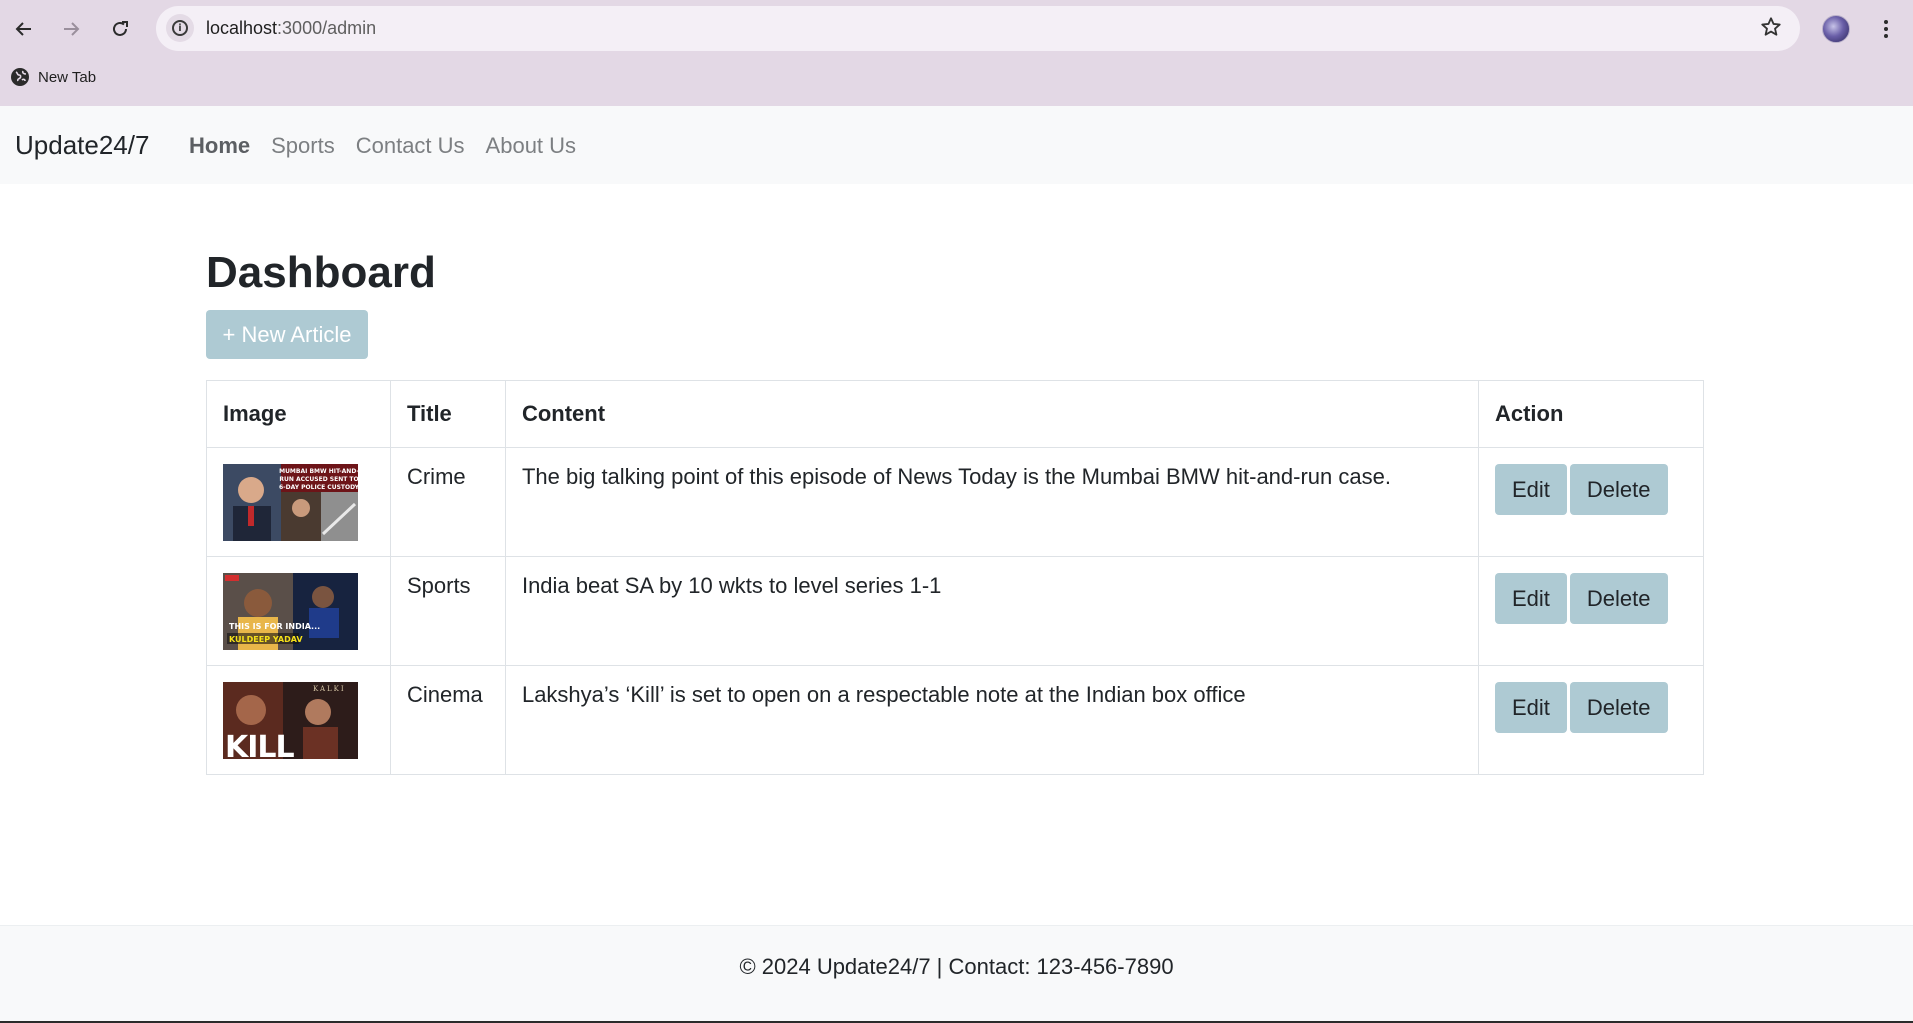  What do you see at coordinates (1886, 29) in the screenshot?
I see `browser-menu-icon` at bounding box center [1886, 29].